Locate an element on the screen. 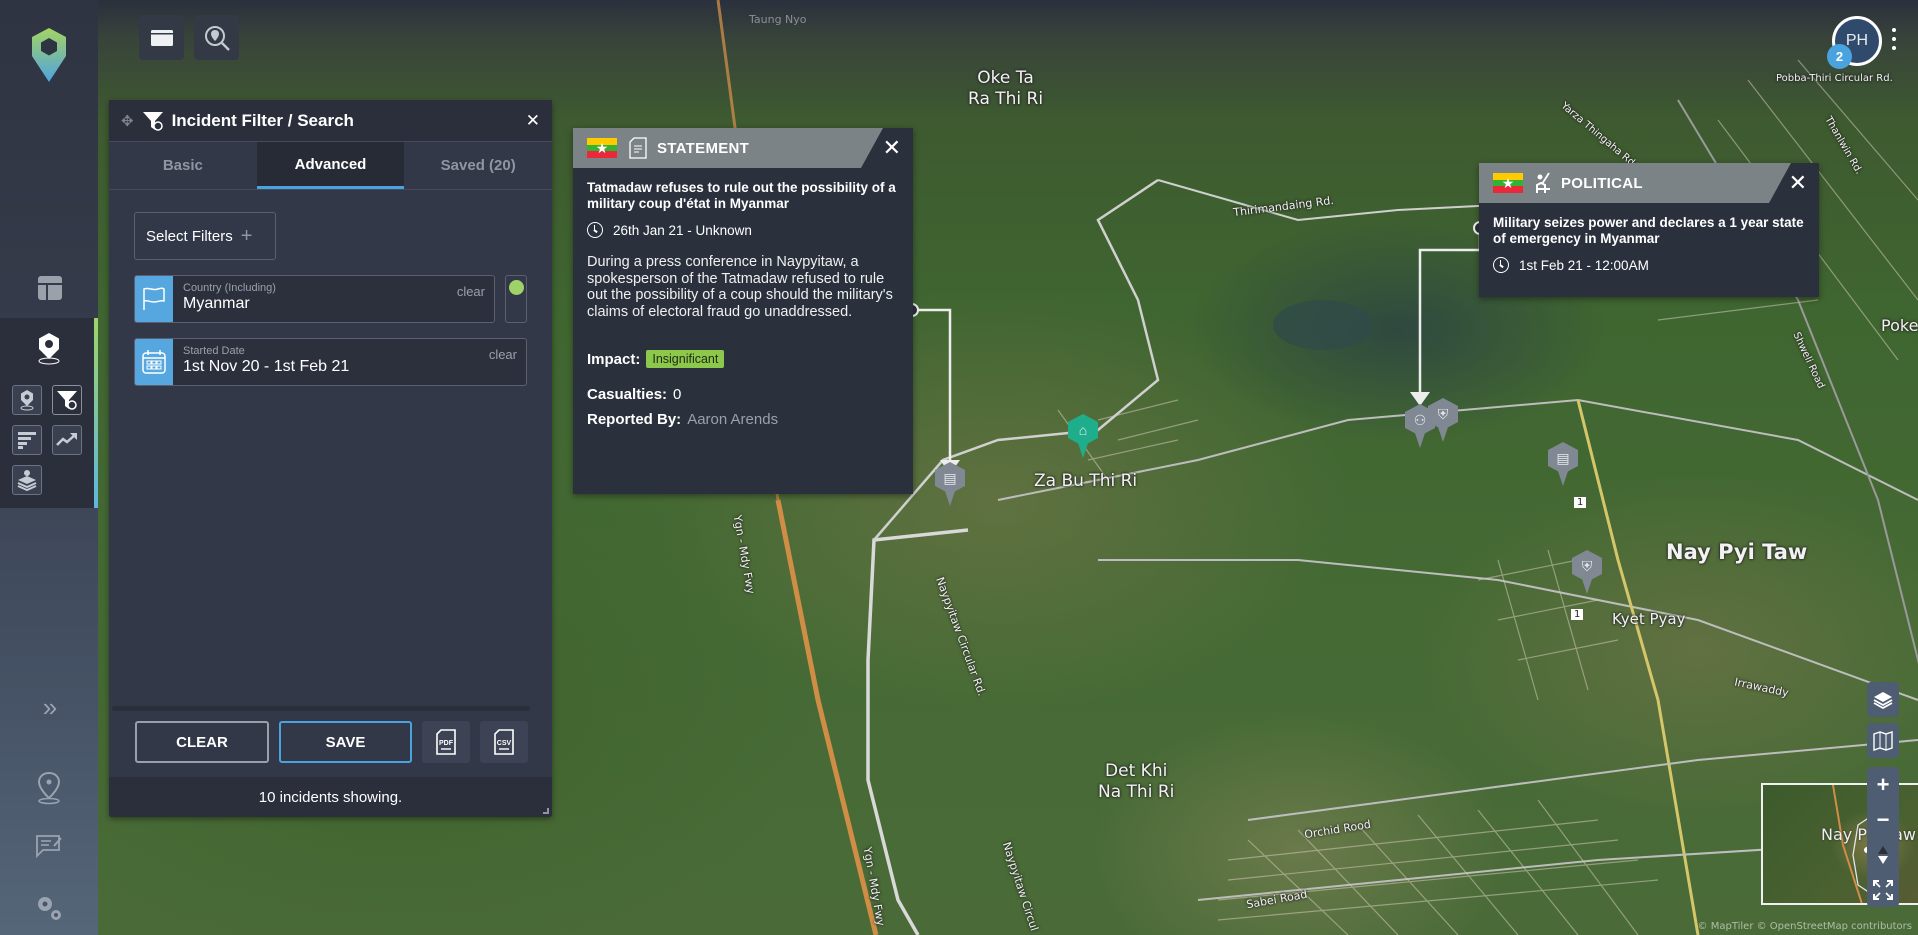 The image size is (1918, 935). gears-icon is located at coordinates (49, 908).